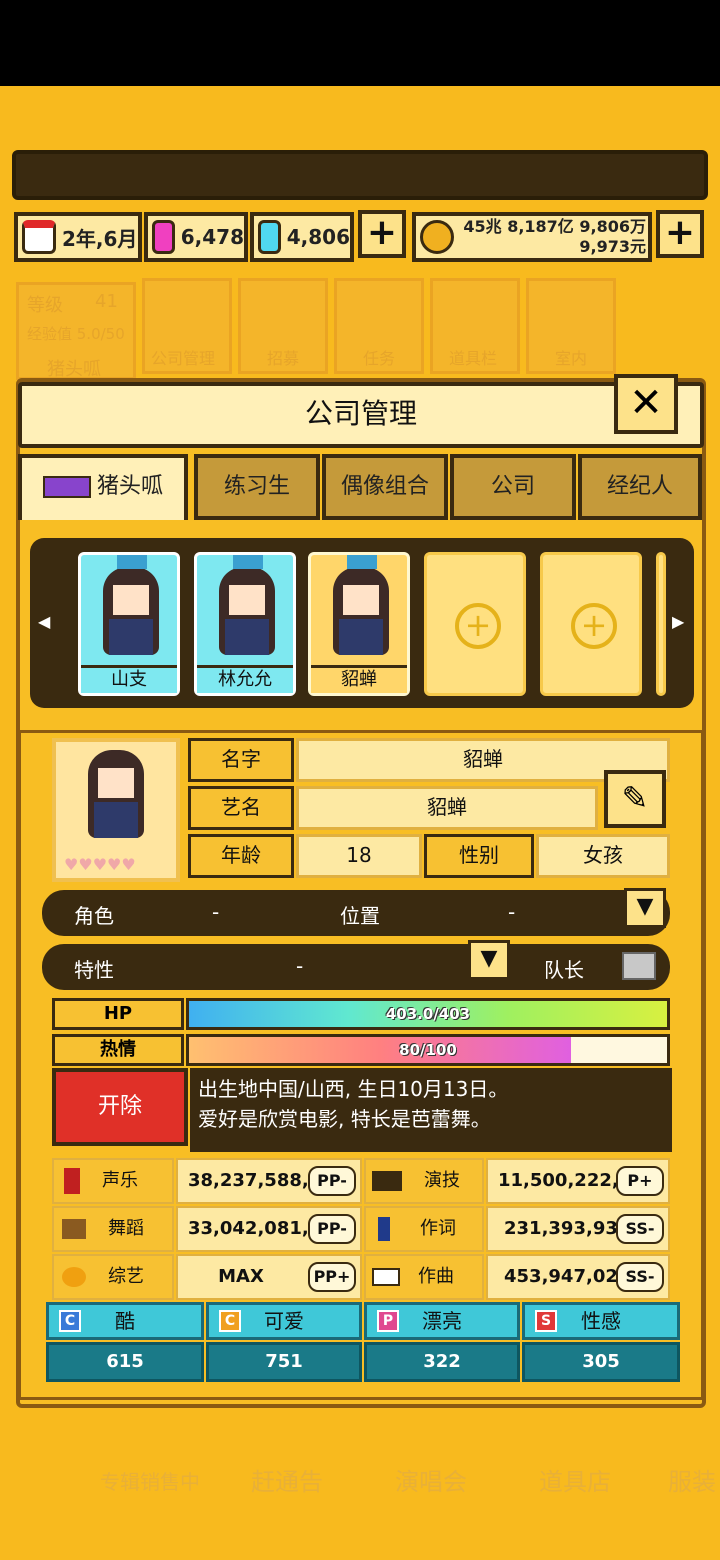  I want to click on blue-gem-count: 4,806, so click(318, 237).